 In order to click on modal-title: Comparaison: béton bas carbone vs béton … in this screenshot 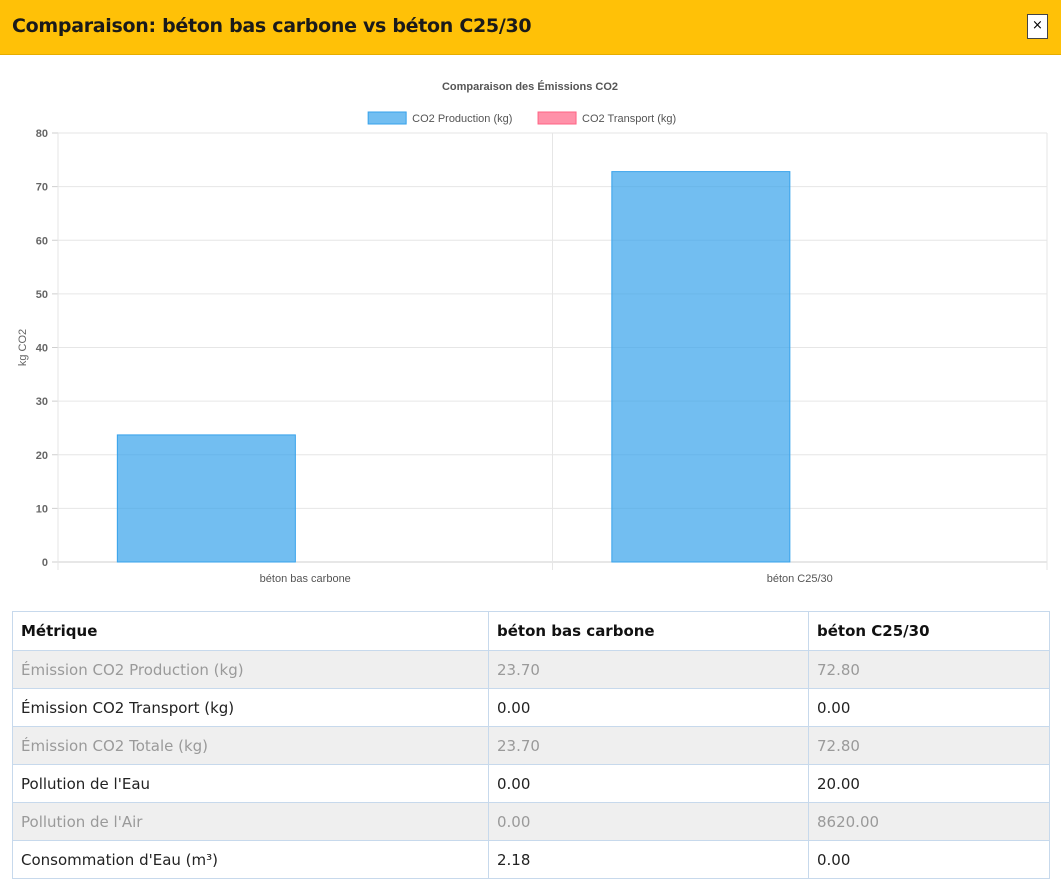, I will do `click(272, 26)`.